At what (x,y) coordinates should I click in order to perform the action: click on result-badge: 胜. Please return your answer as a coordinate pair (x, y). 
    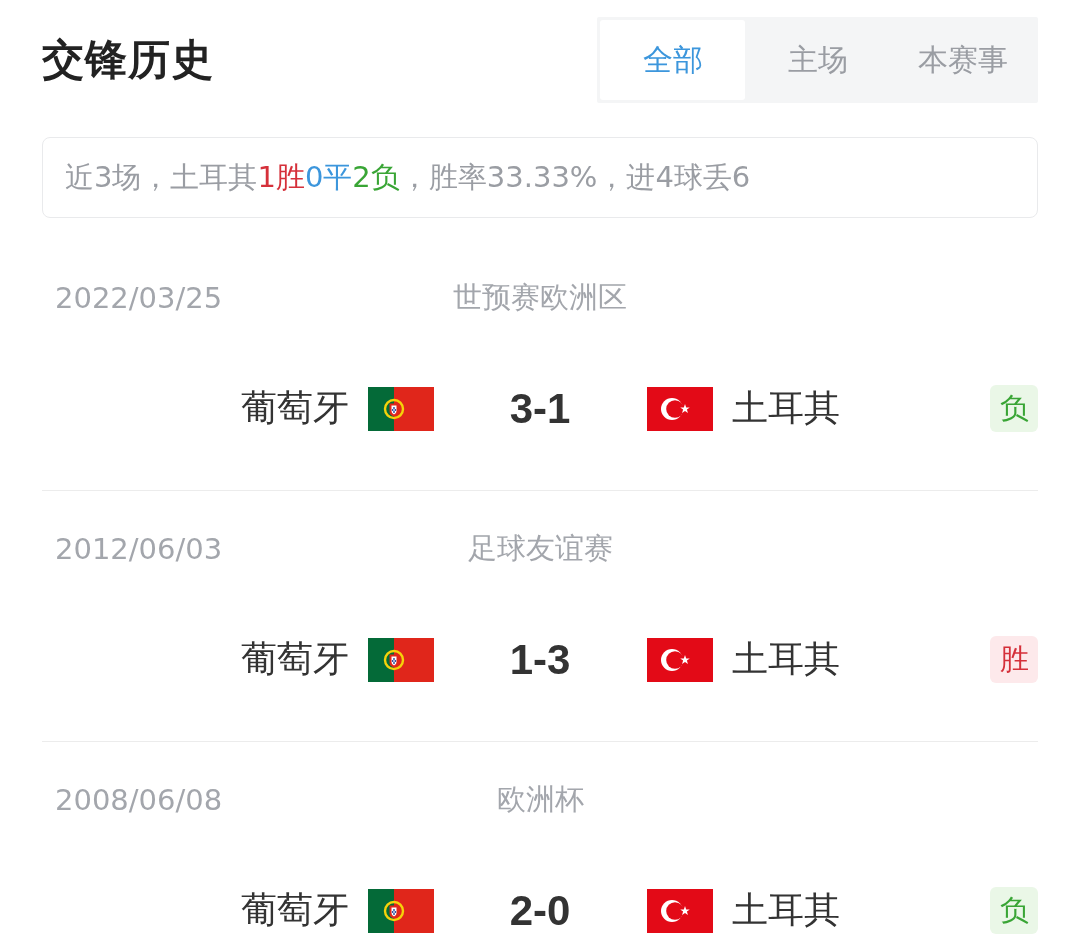
    Looking at the image, I should click on (1014, 659).